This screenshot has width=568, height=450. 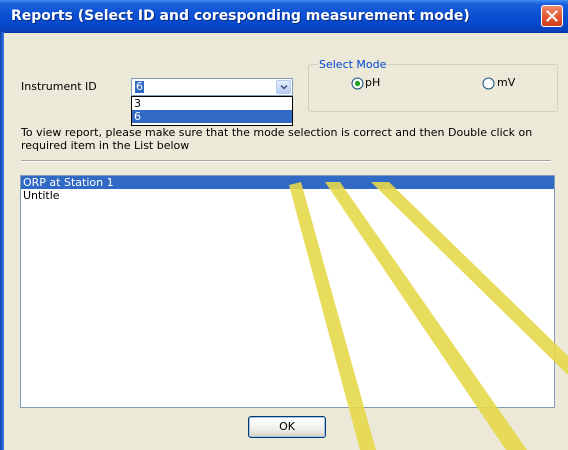 What do you see at coordinates (2, 241) in the screenshot?
I see `window-border` at bounding box center [2, 241].